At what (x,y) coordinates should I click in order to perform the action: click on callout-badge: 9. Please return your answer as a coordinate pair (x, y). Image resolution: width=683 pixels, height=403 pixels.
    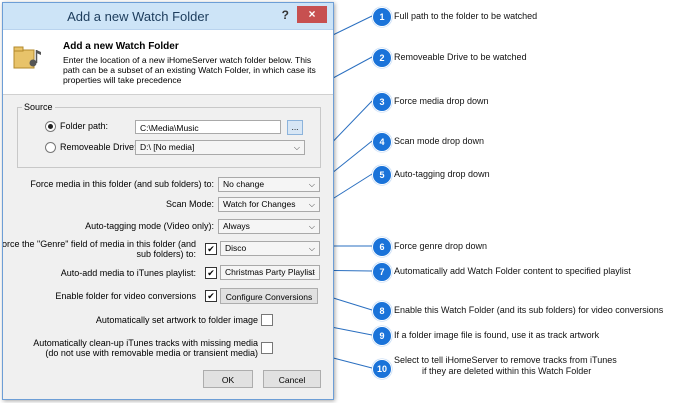
    Looking at the image, I should click on (382, 336).